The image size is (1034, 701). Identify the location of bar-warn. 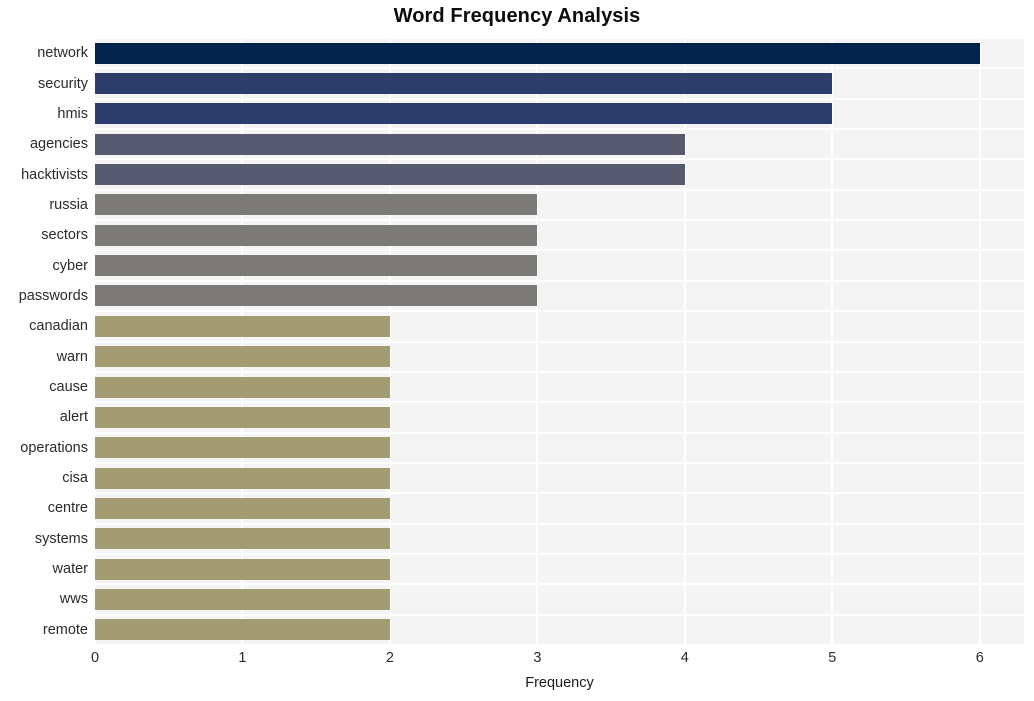
(242, 357).